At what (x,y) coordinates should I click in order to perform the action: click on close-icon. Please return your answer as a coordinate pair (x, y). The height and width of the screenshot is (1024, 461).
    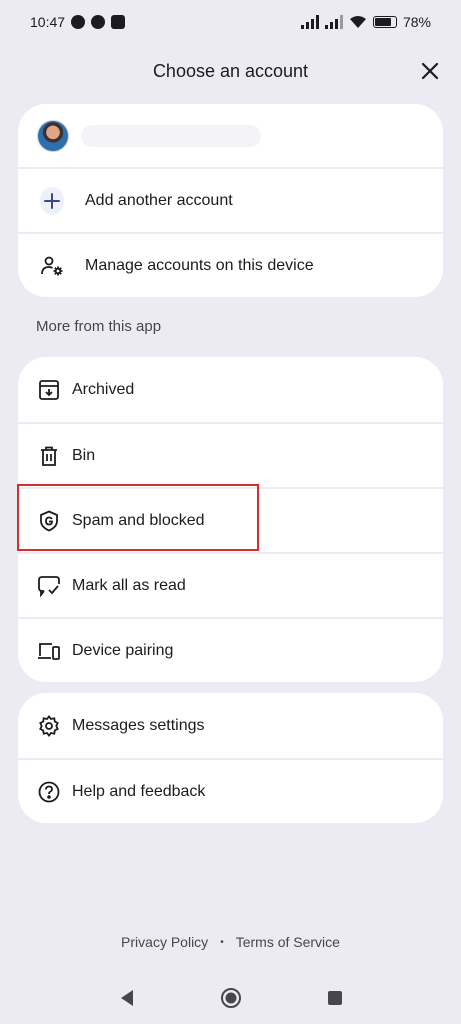
    Looking at the image, I should click on (430, 71).